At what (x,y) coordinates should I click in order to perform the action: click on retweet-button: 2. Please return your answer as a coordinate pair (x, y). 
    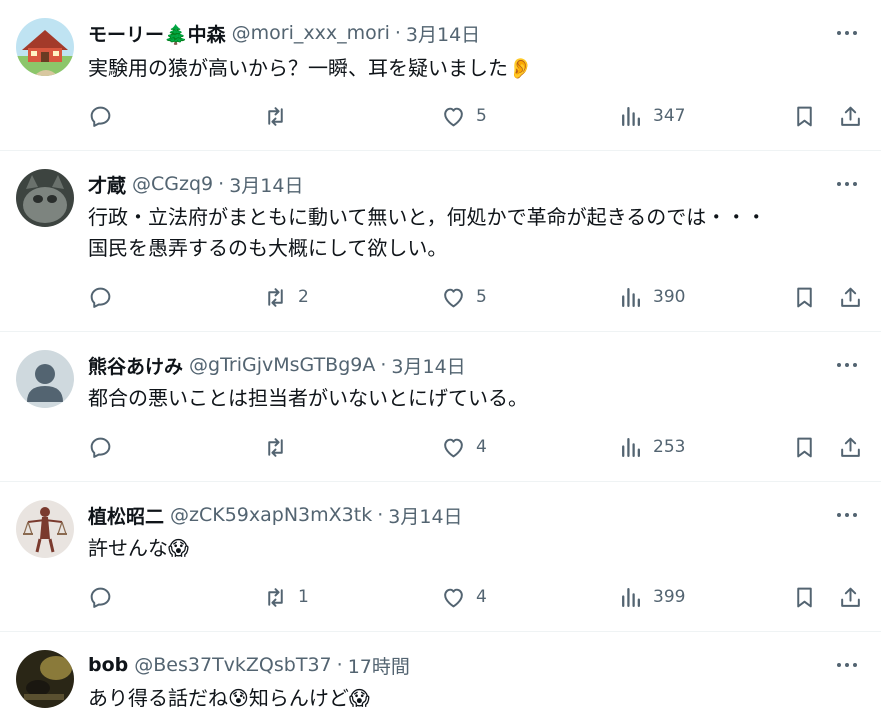
    Looking at the image, I should click on (286, 297).